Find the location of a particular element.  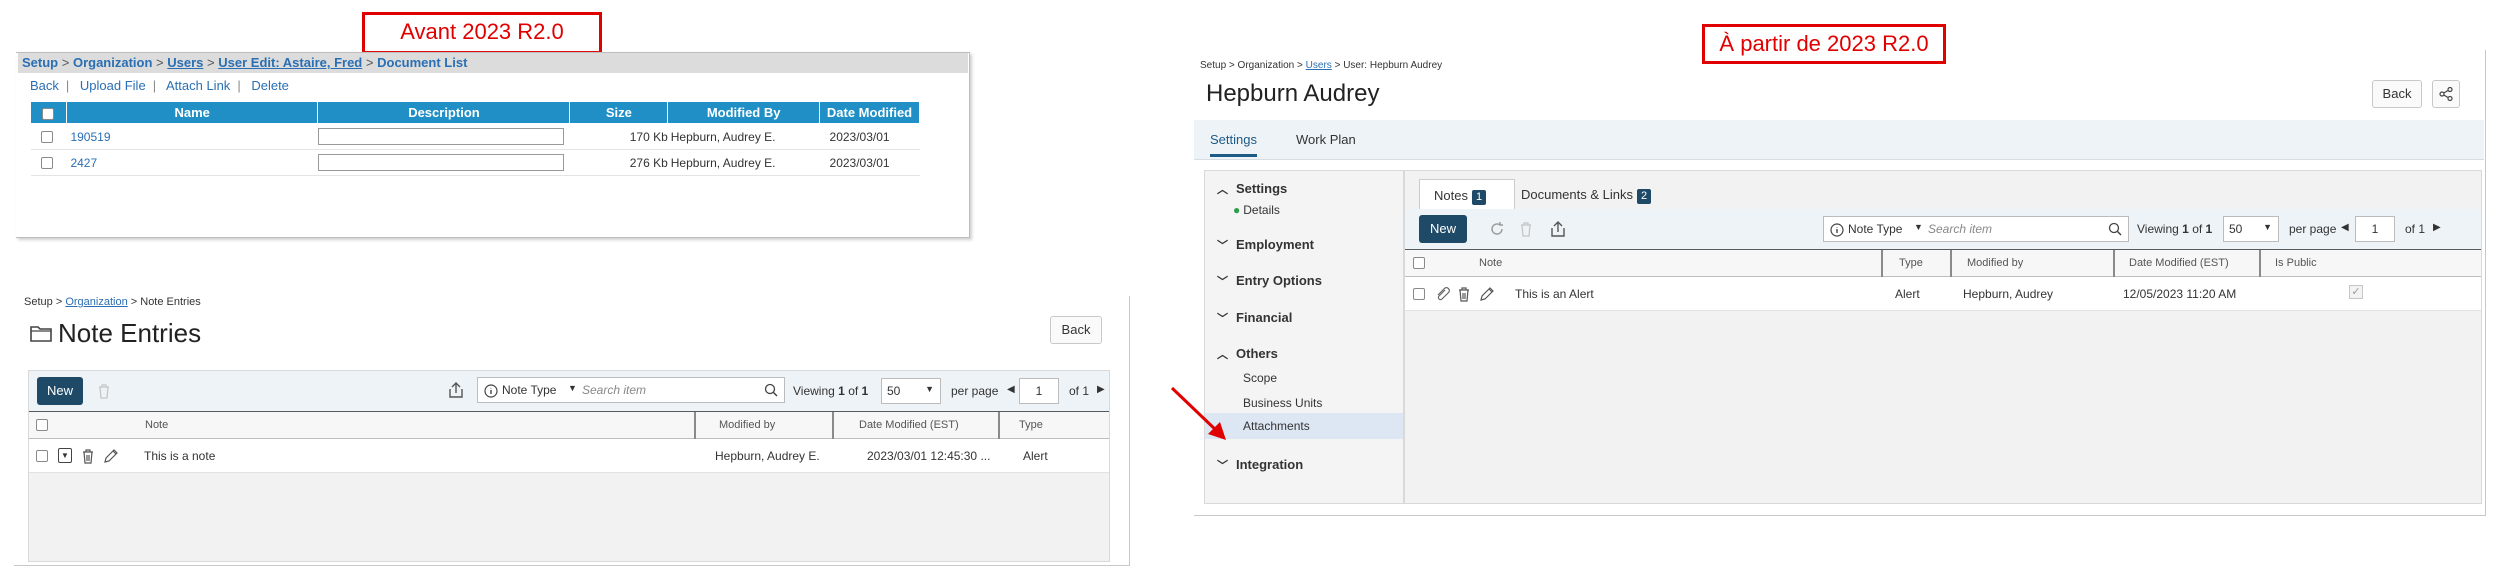

back-link: Back is located at coordinates (44, 85).